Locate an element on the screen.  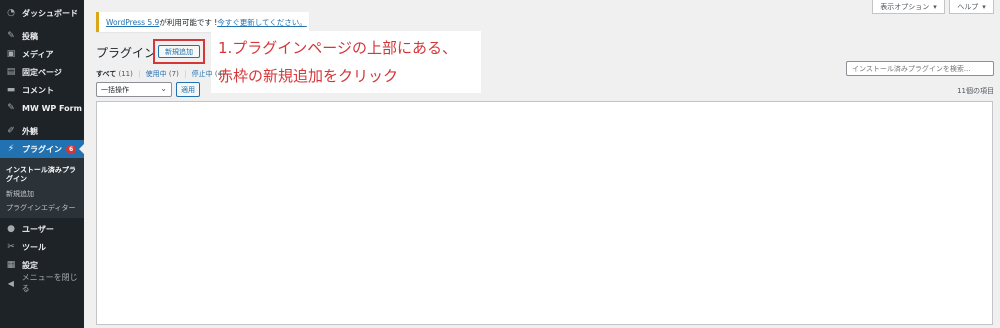
sidebar-item-plugins: ⚡ プラグイン 6 is located at coordinates (42, 149).